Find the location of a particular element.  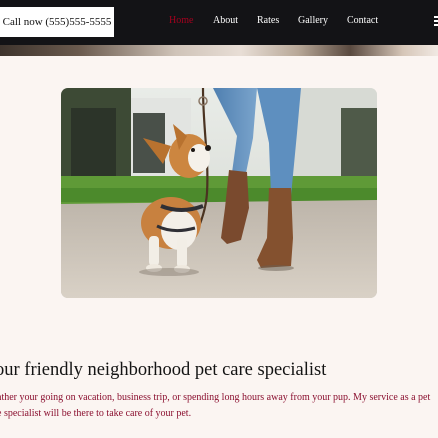

nav-link-home: Home is located at coordinates (181, 20).